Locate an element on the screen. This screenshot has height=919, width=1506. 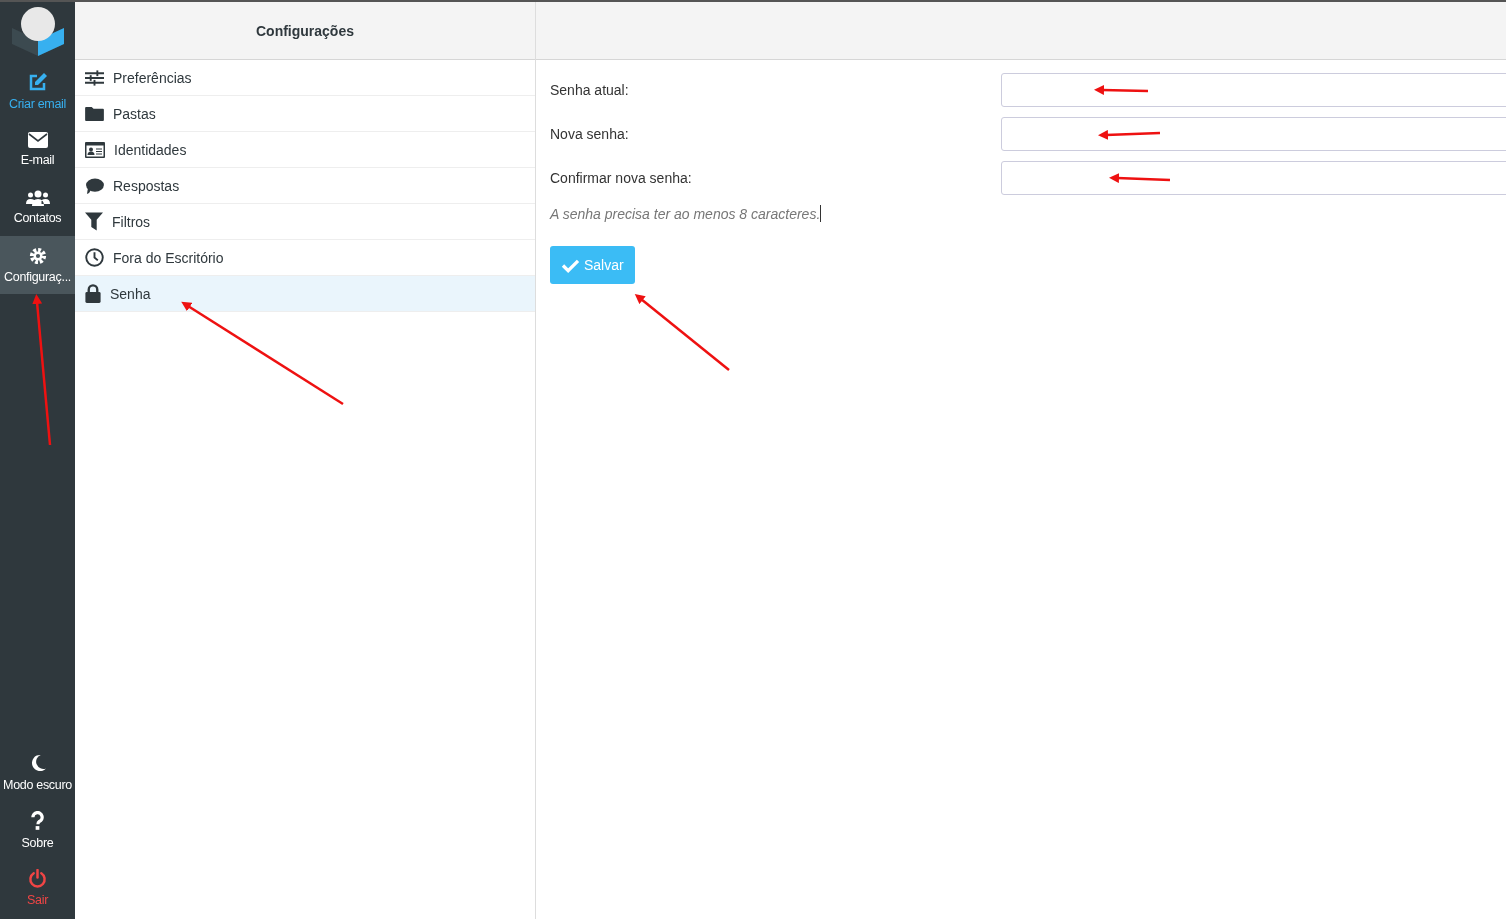
filter-icon is located at coordinates (94, 221).